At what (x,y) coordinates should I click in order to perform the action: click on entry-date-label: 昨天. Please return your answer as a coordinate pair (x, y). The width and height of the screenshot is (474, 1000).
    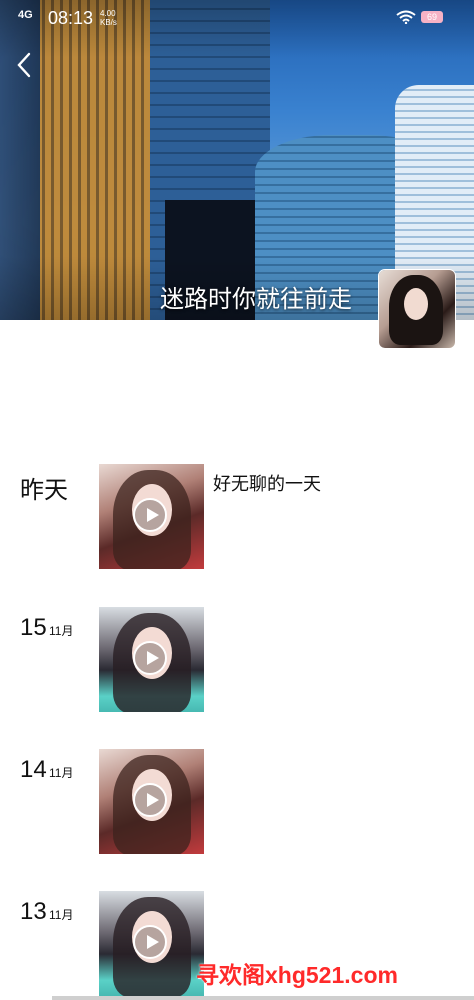
    Looking at the image, I should click on (44, 490).